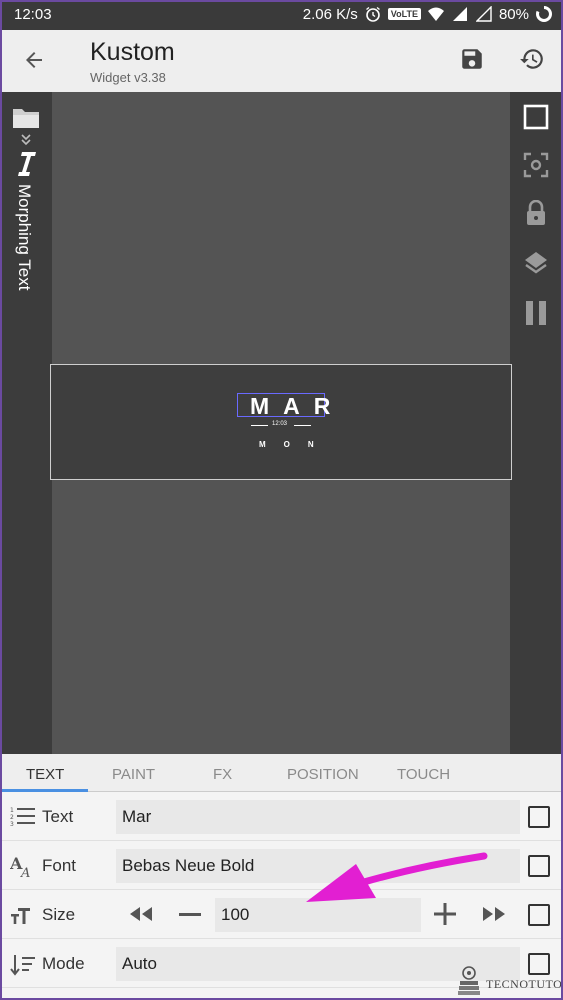 Image resolution: width=563 pixels, height=1000 pixels. Describe the element at coordinates (26, 118) in the screenshot. I see `folder-icon` at that location.